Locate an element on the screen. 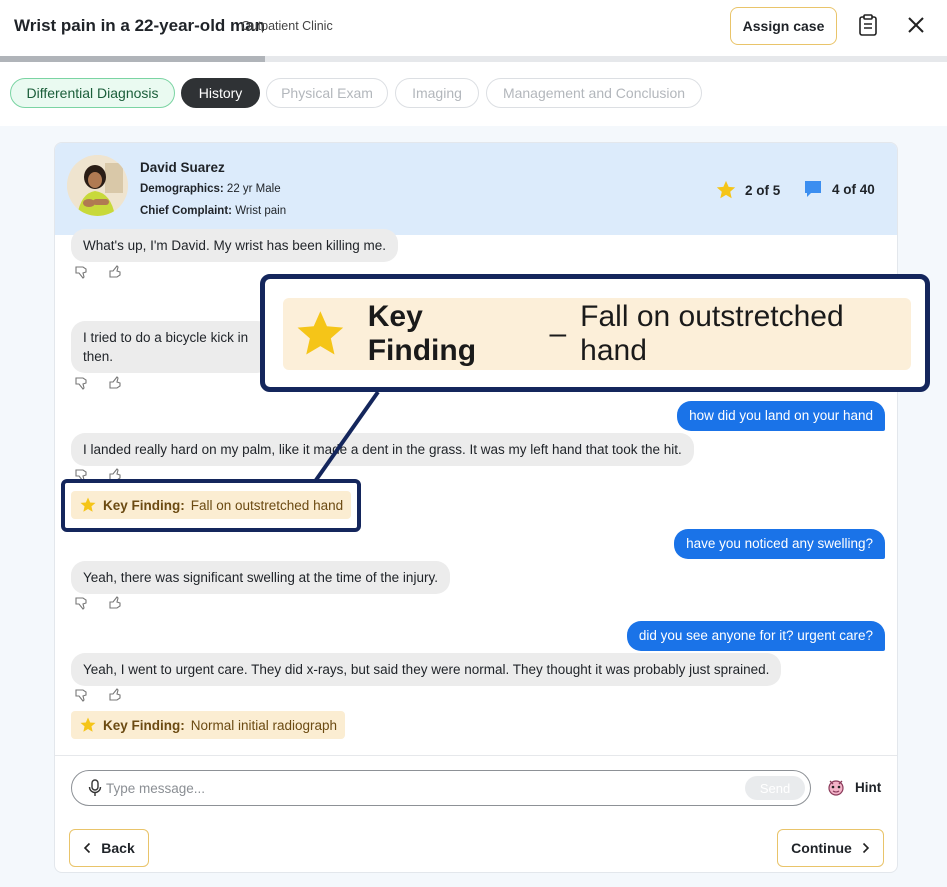 This screenshot has height=887, width=947. tab-physical-exam: Physical Exam is located at coordinates (327, 93).